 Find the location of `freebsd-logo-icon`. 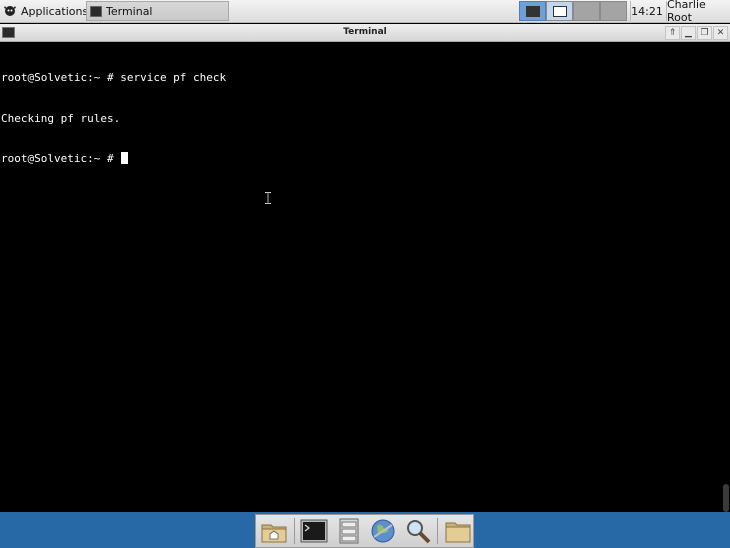

freebsd-logo-icon is located at coordinates (10, 11).